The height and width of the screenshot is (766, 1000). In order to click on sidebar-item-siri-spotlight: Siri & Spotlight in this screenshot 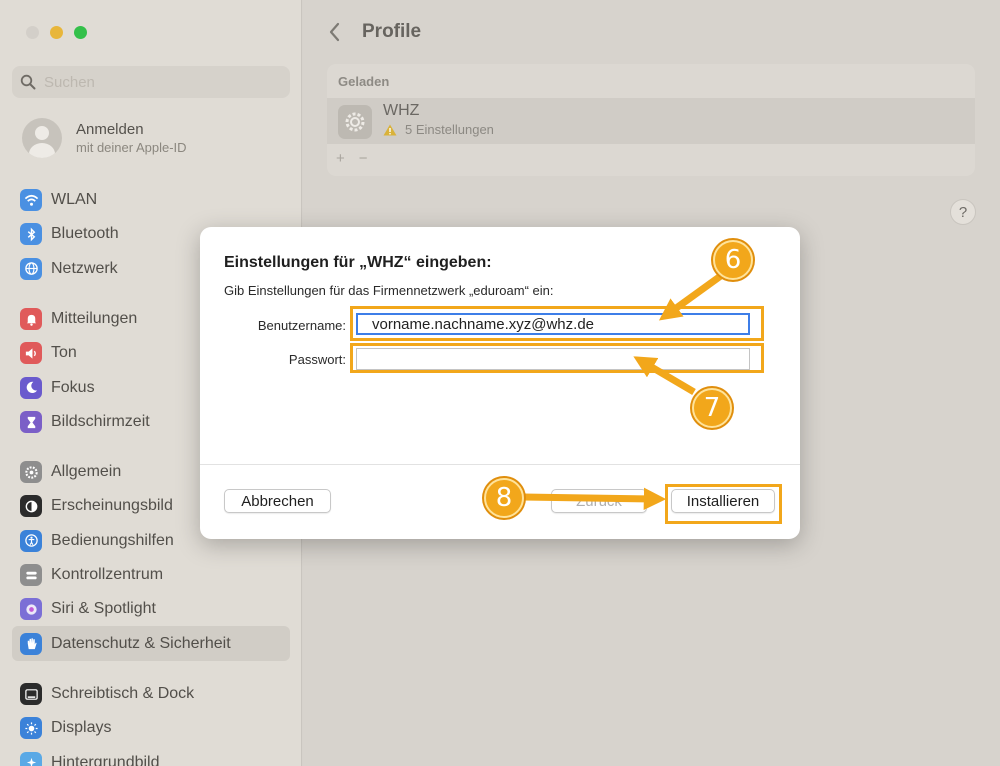, I will do `click(151, 609)`.